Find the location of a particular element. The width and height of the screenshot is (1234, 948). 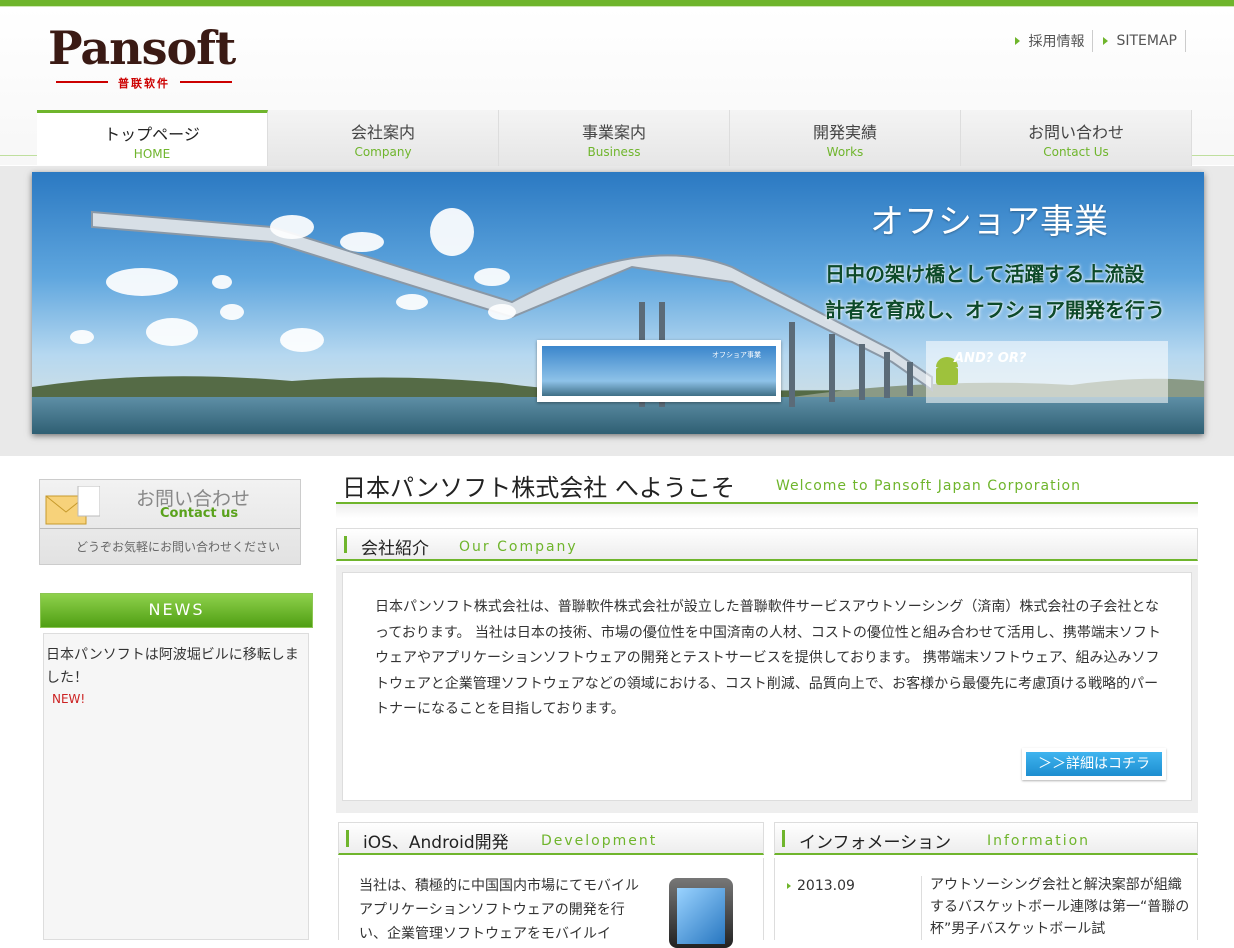

heading-shadow is located at coordinates (767, 511).